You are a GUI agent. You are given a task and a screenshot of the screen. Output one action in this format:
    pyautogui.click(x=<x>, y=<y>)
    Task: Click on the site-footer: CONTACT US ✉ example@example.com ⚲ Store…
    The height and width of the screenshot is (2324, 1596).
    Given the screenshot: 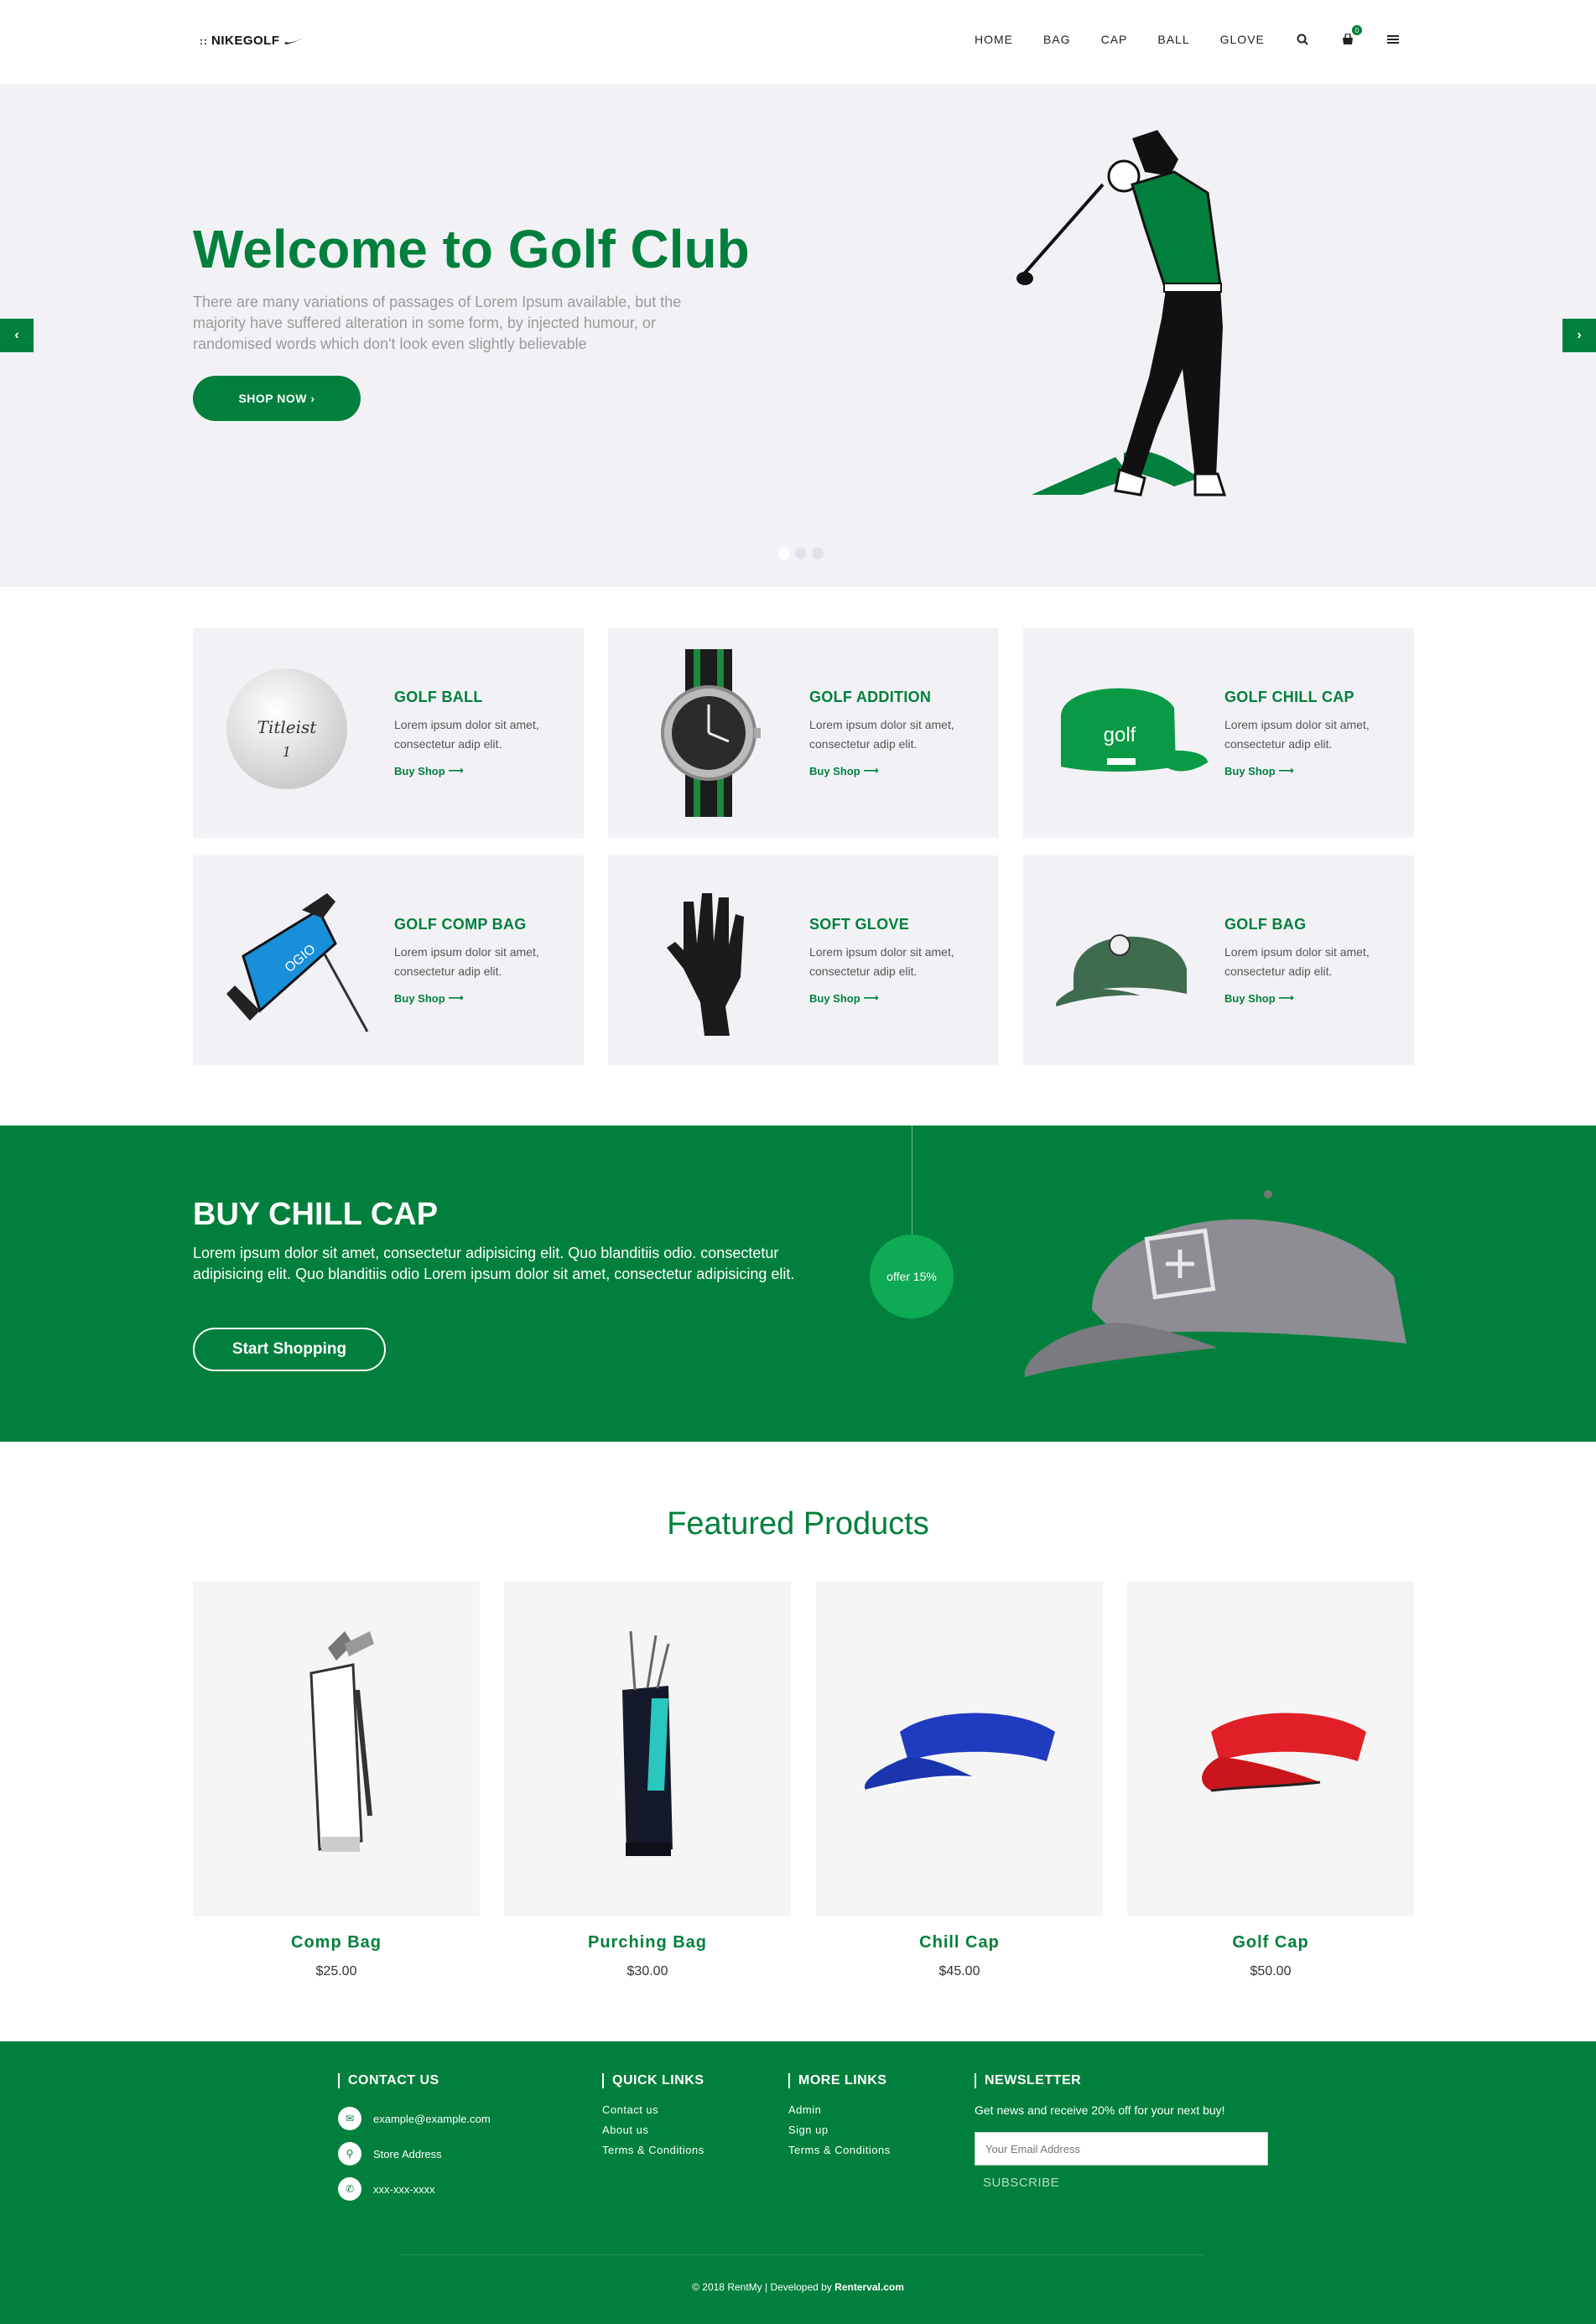 What is the action you would take?
    pyautogui.click(x=798, y=2182)
    